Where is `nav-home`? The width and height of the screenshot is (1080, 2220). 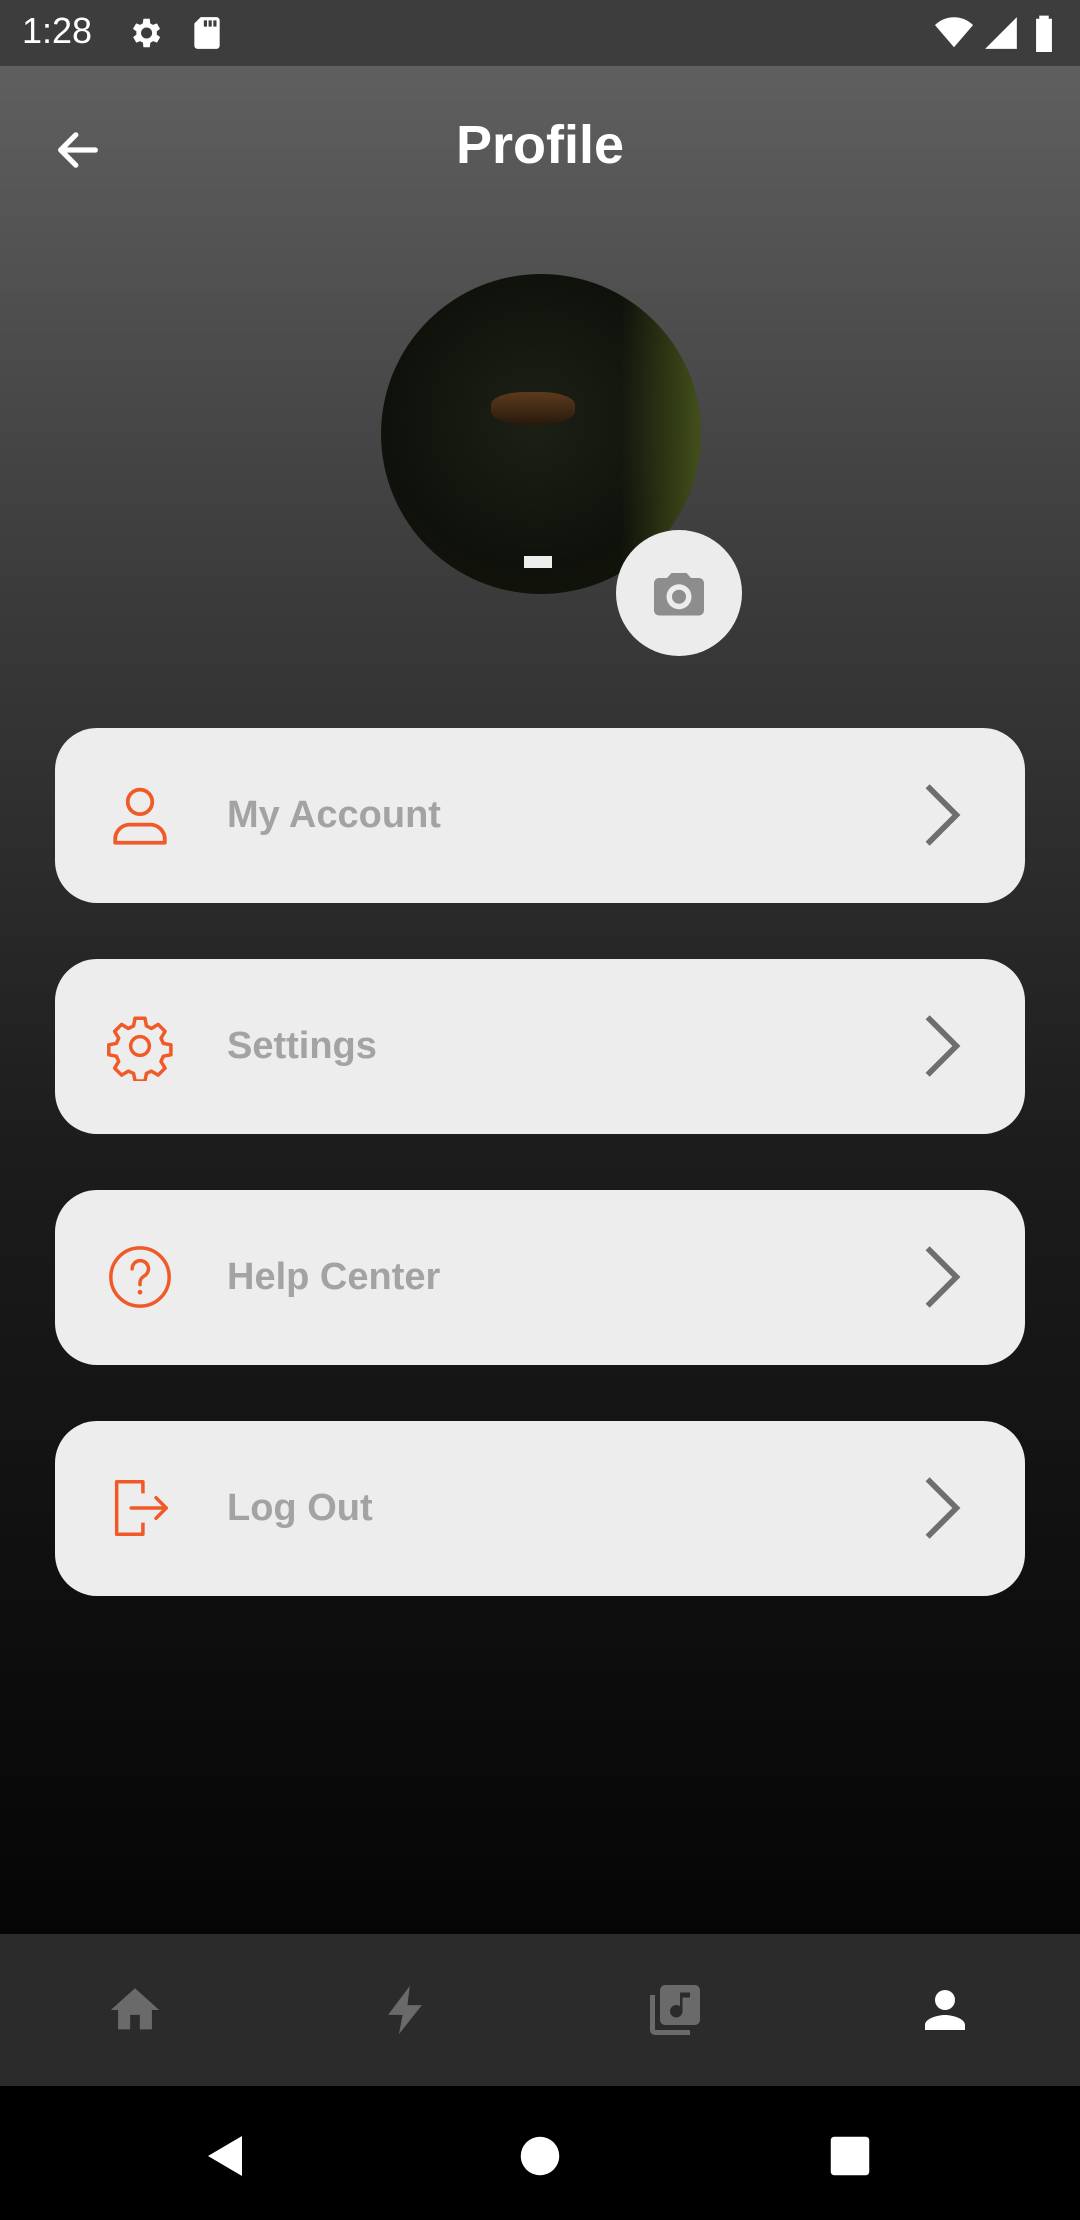 nav-home is located at coordinates (135, 2010).